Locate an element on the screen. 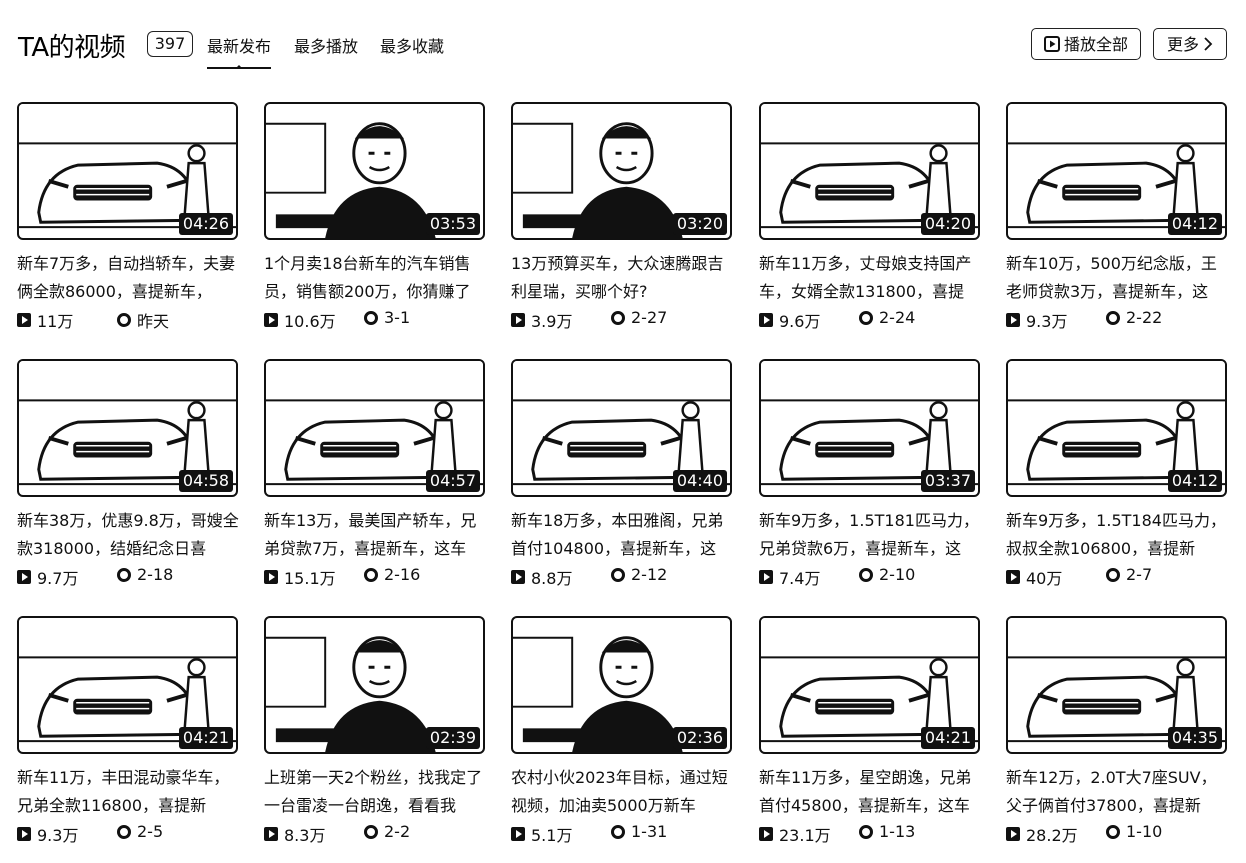 The width and height of the screenshot is (1246, 863). view-count: 40万 is located at coordinates (1034, 577).